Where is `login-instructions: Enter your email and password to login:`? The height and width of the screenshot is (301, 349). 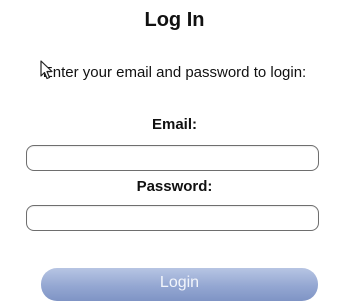 login-instructions: Enter your email and password to login: is located at coordinates (174, 72).